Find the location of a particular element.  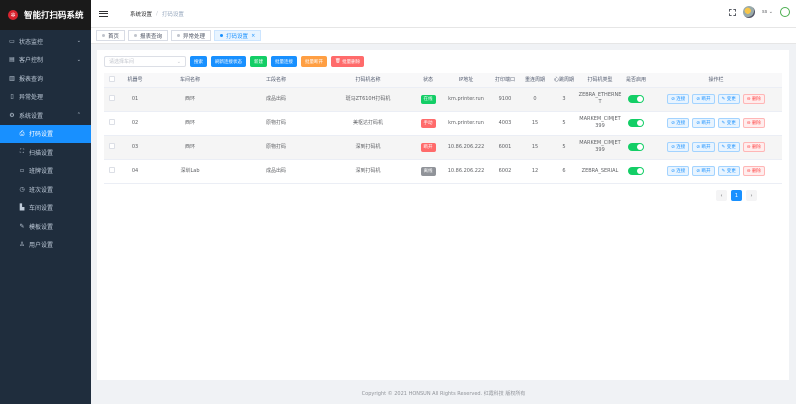

new-button: 新建 is located at coordinates (258, 61).